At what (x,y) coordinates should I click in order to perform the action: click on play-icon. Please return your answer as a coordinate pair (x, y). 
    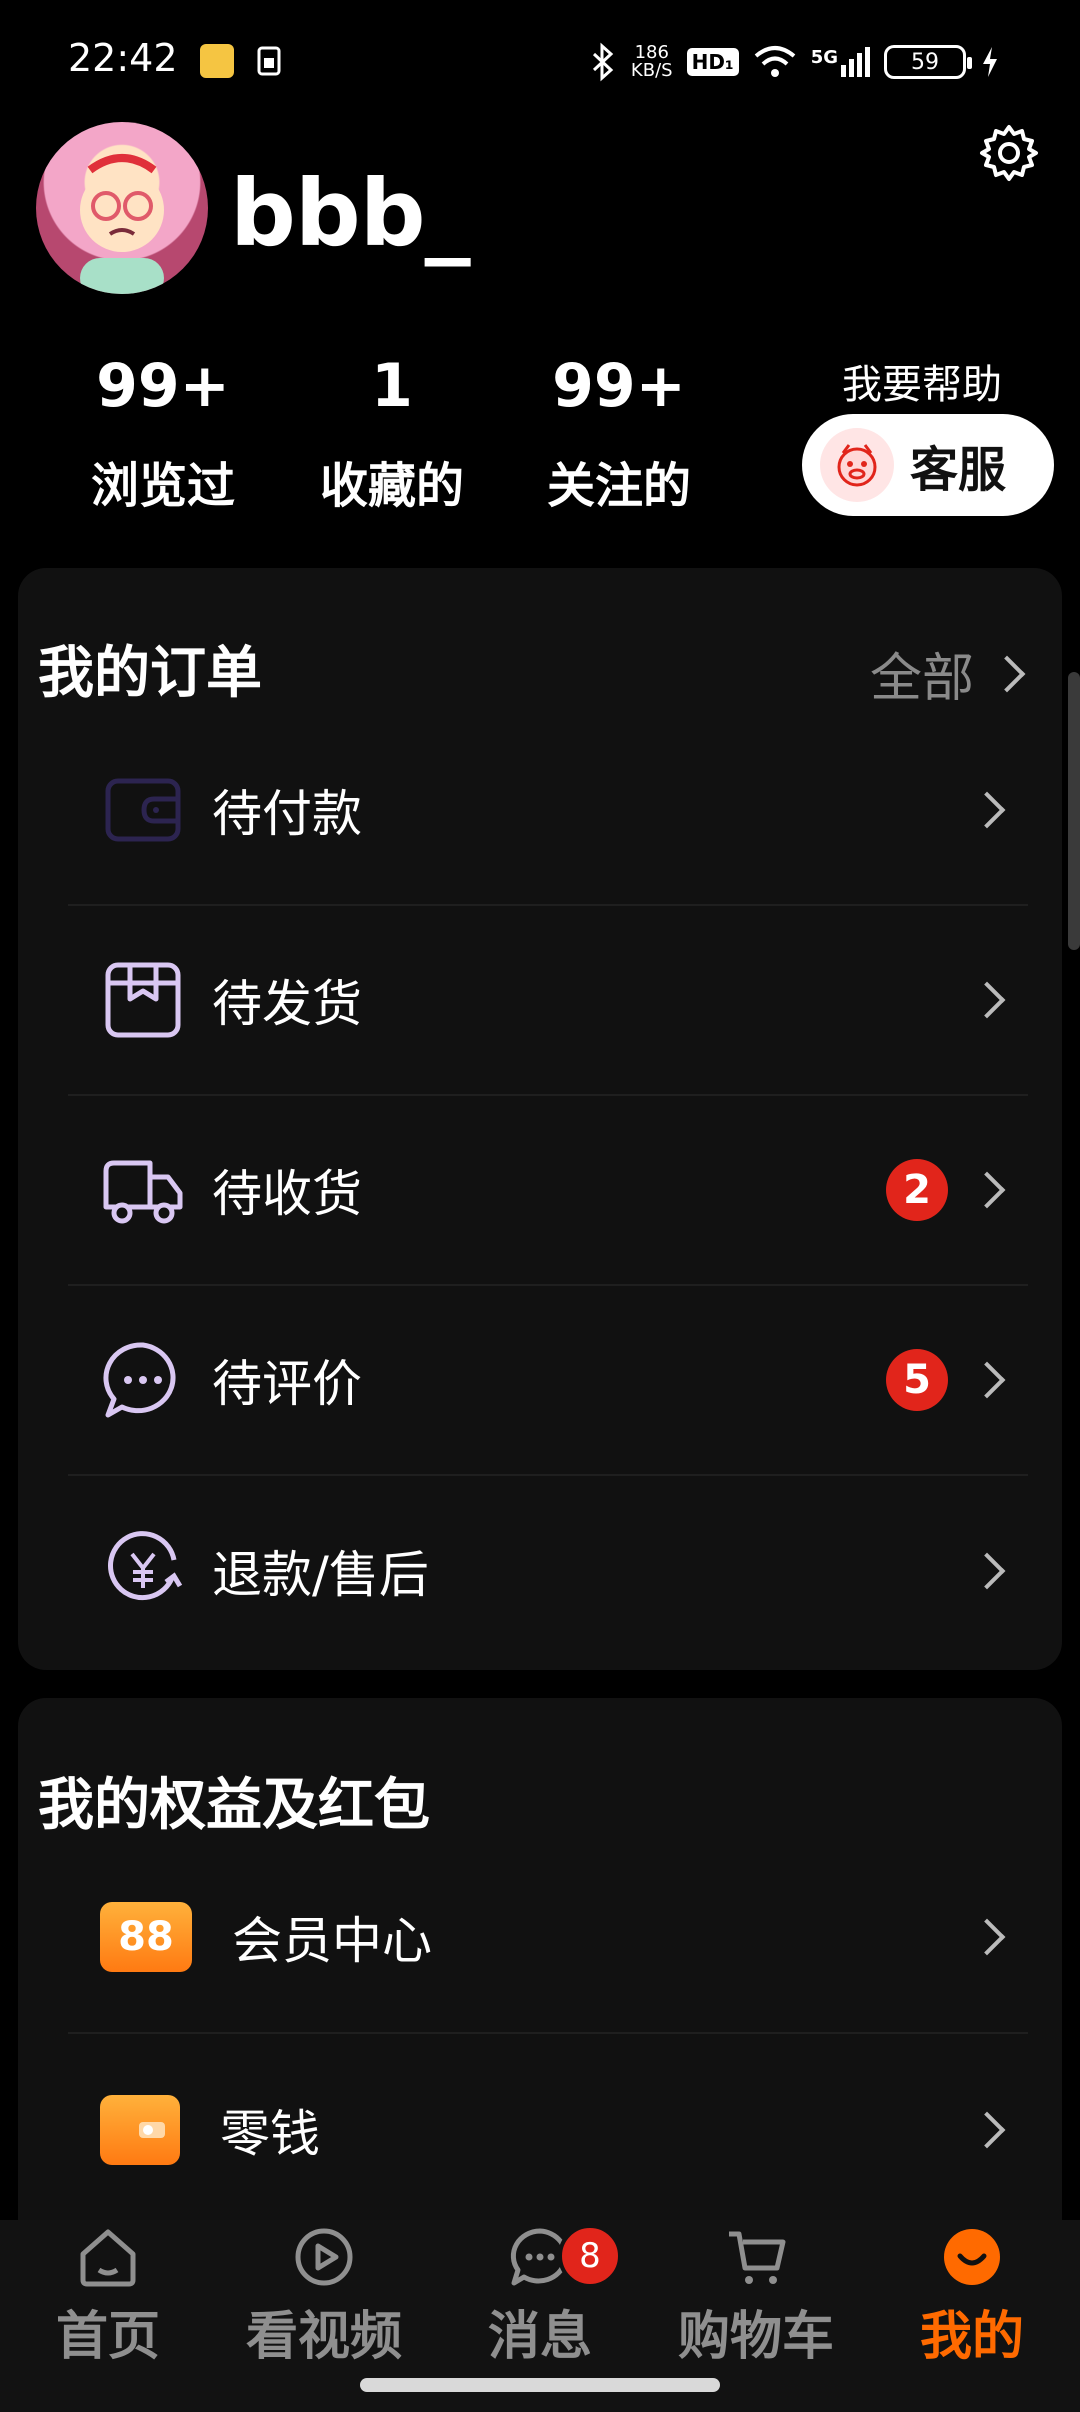
    Looking at the image, I should click on (324, 2257).